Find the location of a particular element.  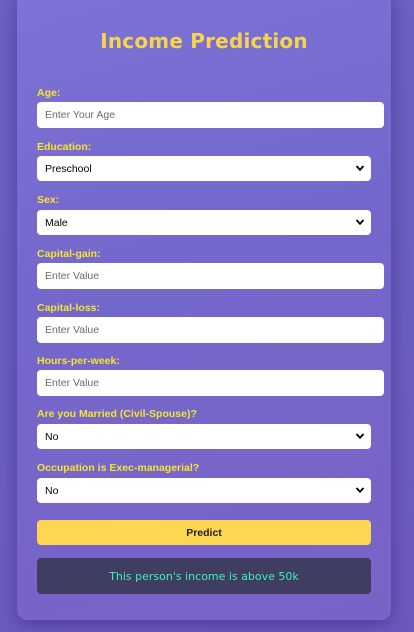

sex-selected-value: Male is located at coordinates (56, 222).